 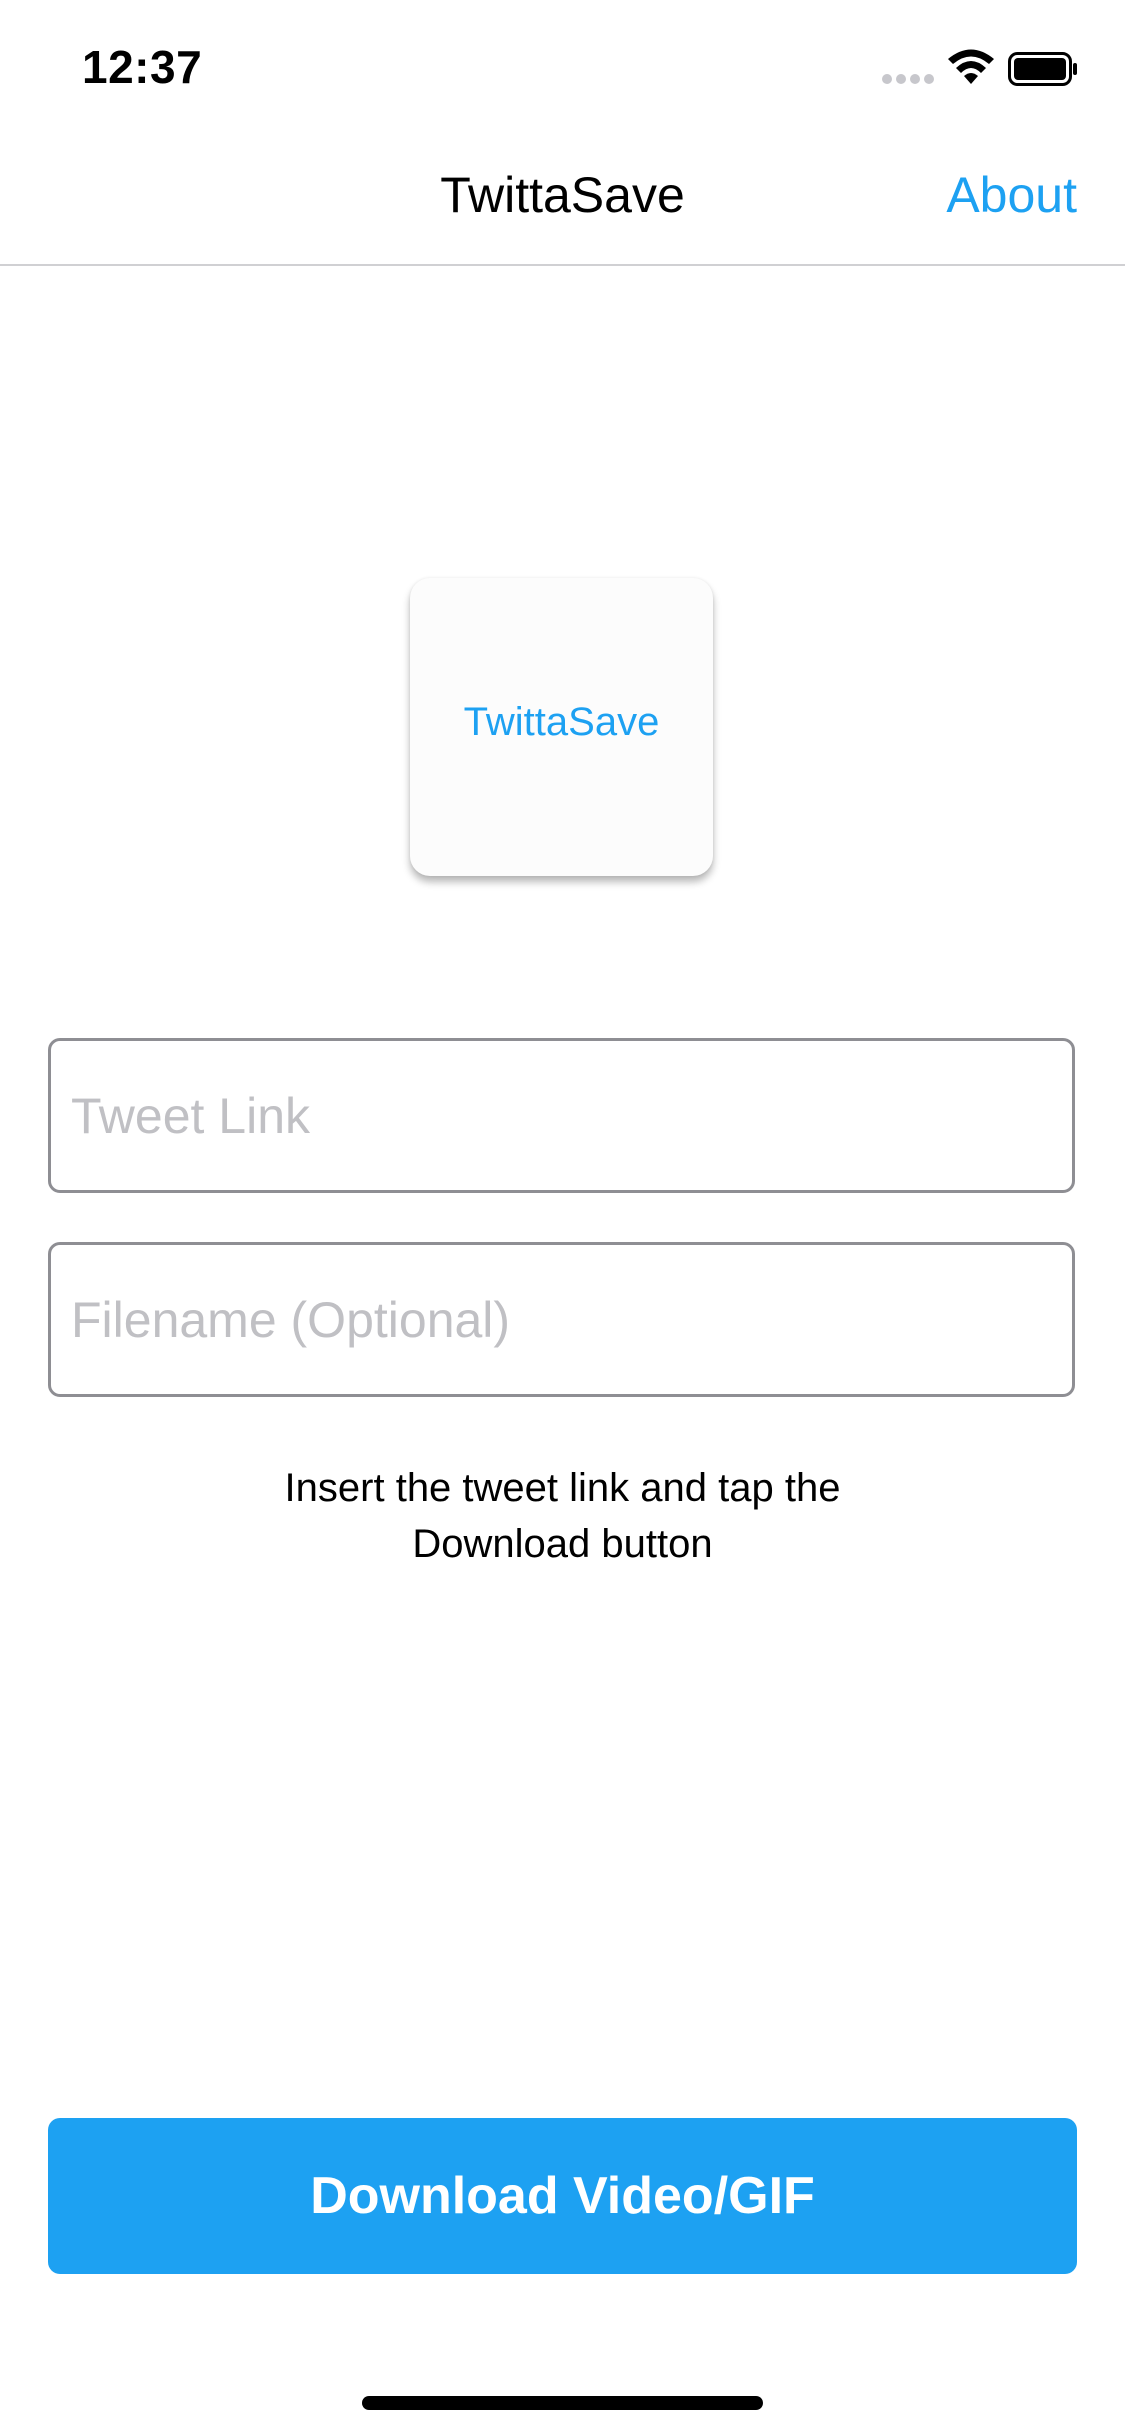 I want to click on home-indicator, so click(x=562, y=2403).